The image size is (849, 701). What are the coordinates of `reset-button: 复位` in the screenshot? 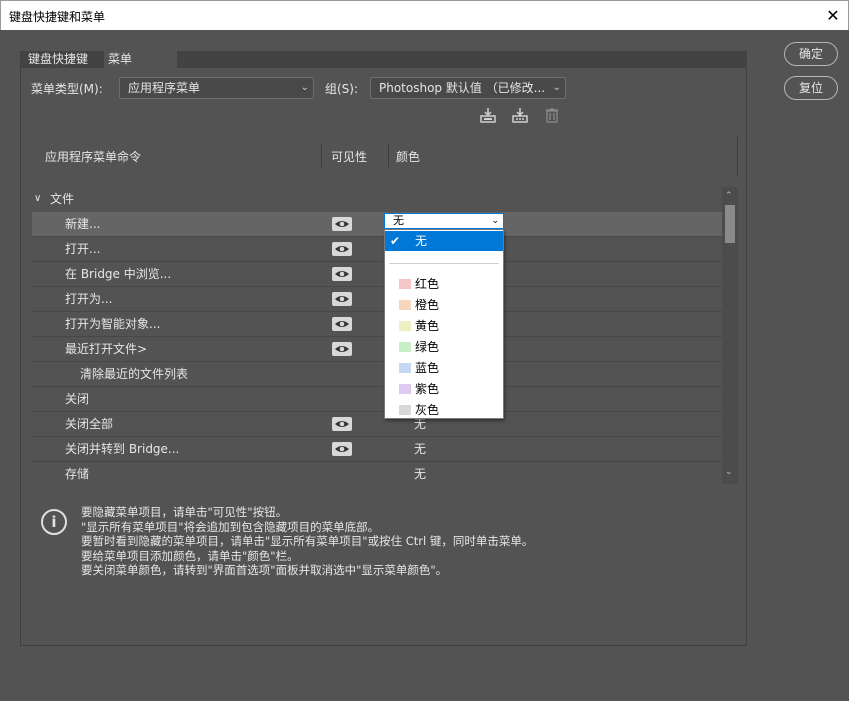 It's located at (811, 88).